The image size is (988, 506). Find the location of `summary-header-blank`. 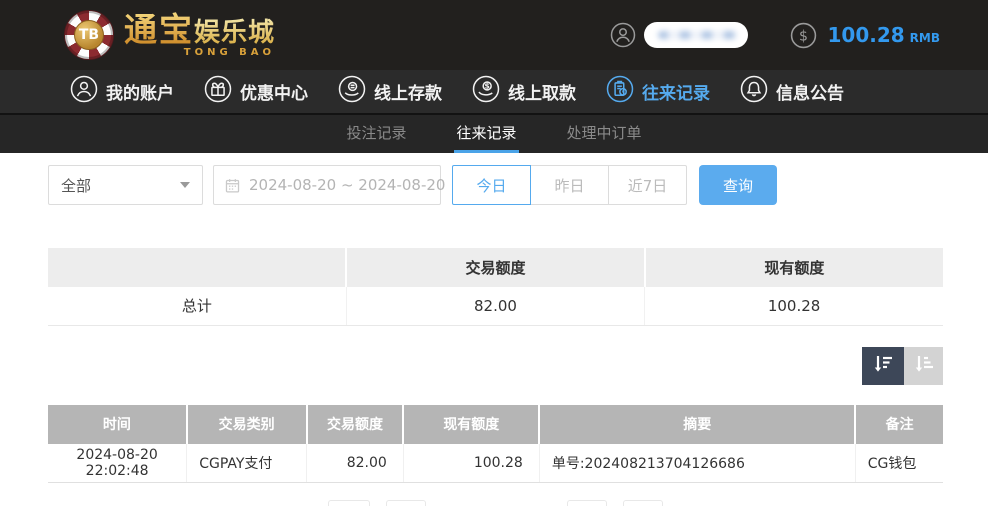

summary-header-blank is located at coordinates (198, 267).